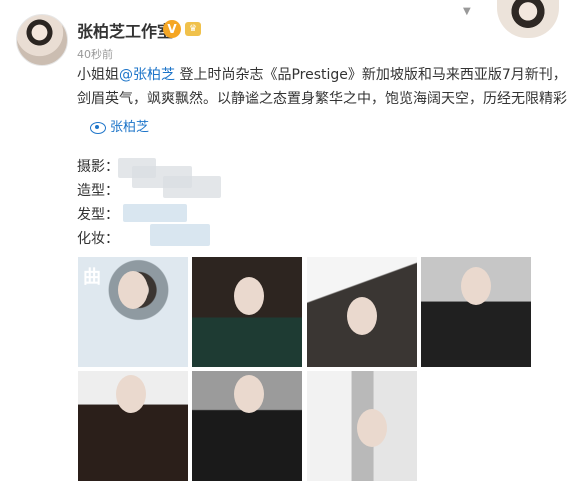  Describe the element at coordinates (92, 277) in the screenshot. I see `magazine-logo: 曲` at that location.